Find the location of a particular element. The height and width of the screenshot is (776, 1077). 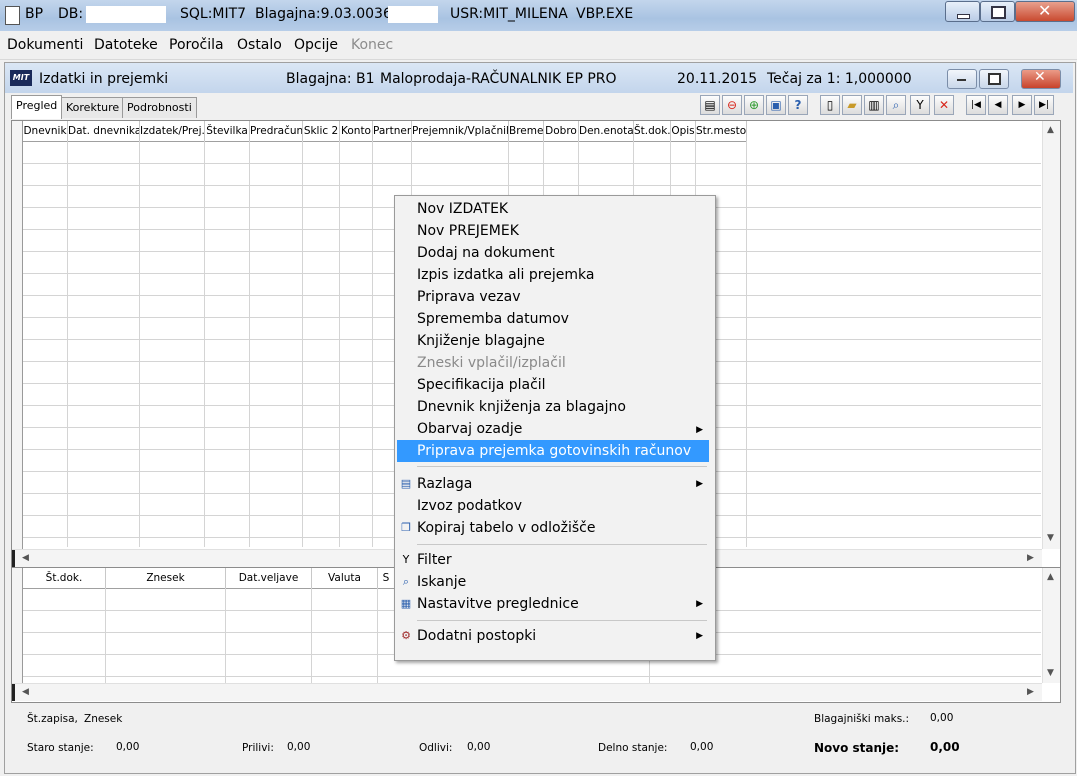

col-stevilka: Številka is located at coordinates (227, 131).